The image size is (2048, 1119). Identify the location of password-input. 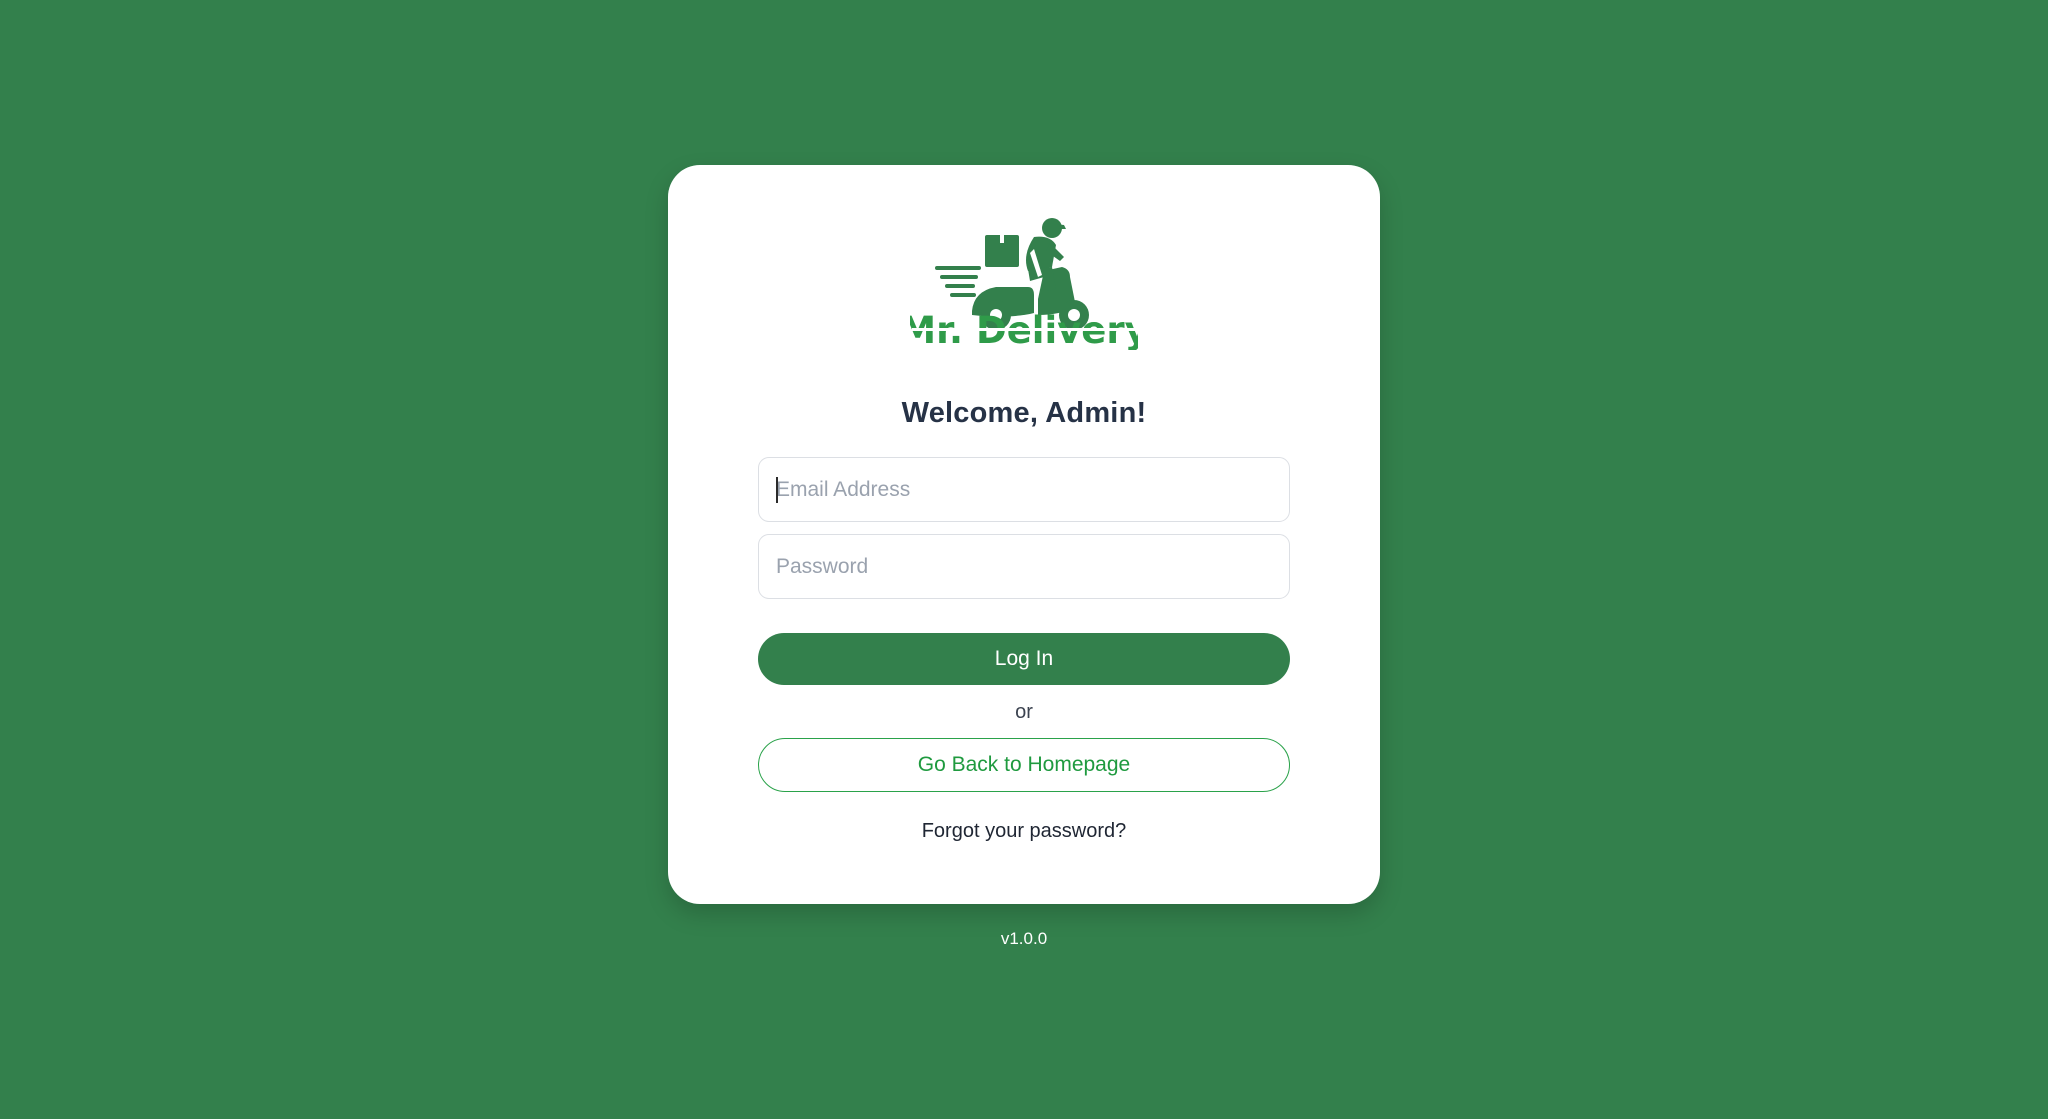
(1024, 566).